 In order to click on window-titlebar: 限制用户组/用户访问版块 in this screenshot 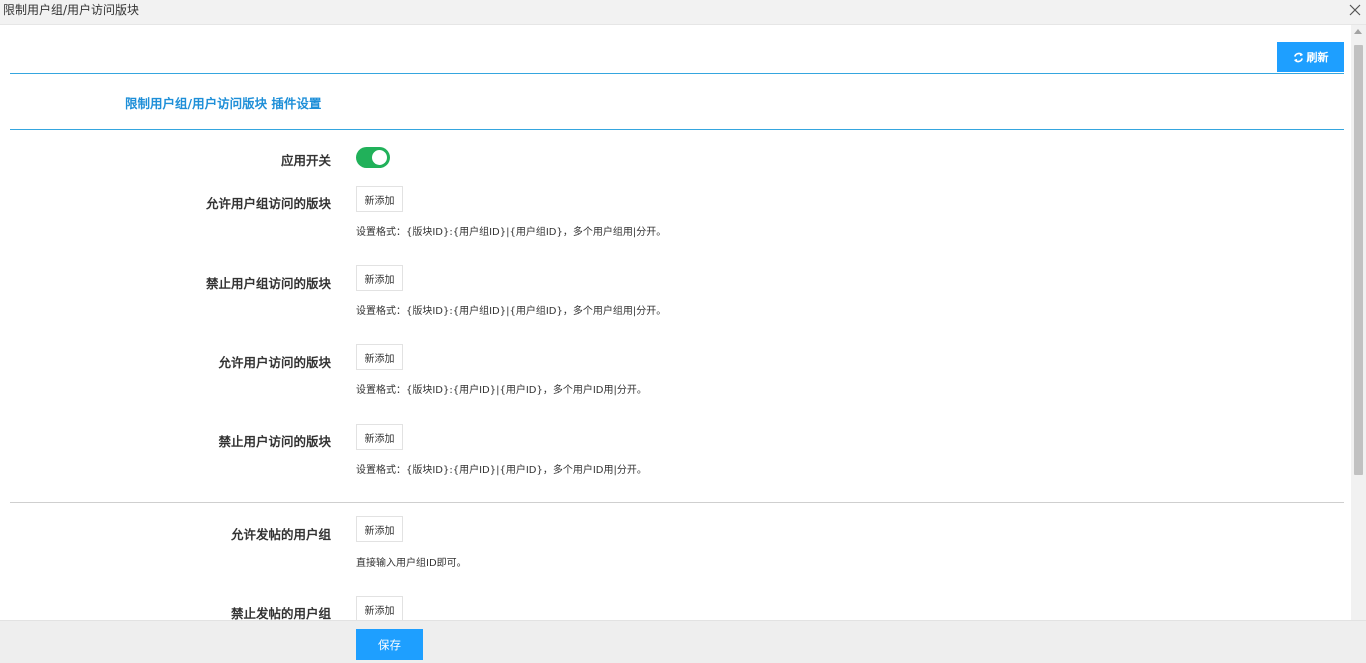, I will do `click(683, 12)`.